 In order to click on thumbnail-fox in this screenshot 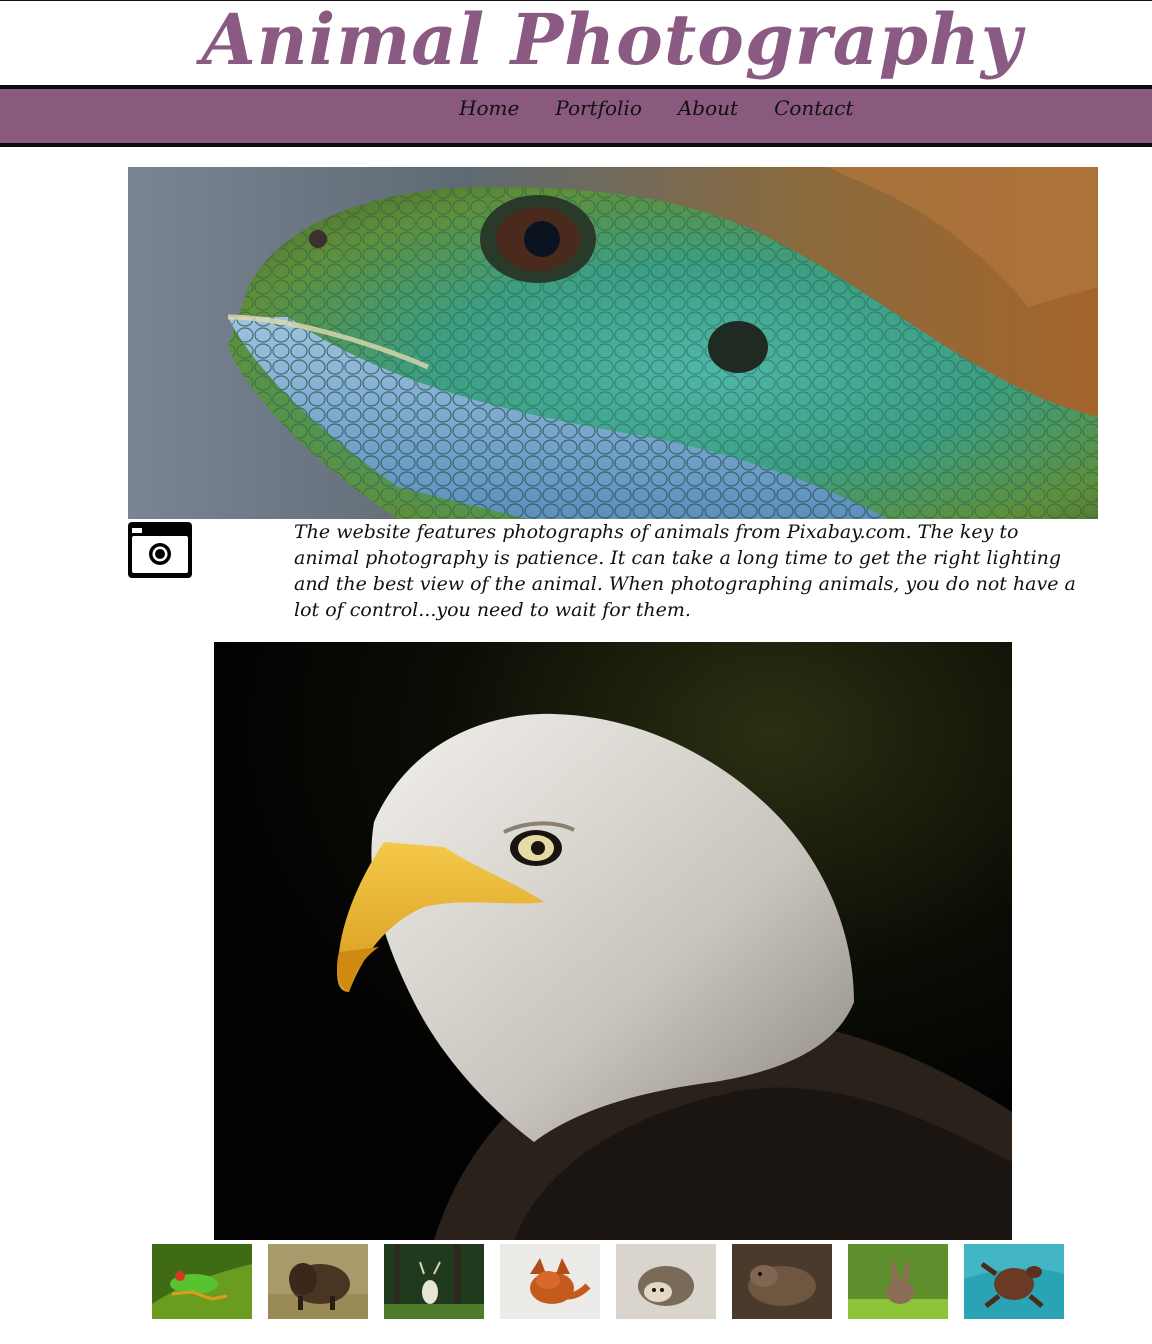, I will do `click(550, 1281)`.